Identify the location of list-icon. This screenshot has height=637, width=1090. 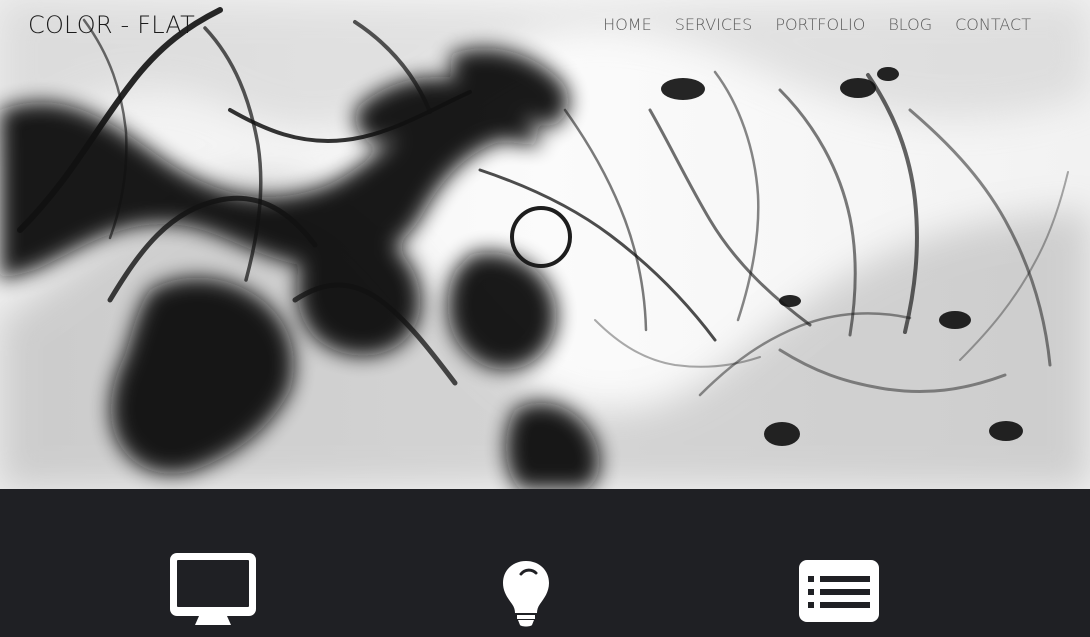
(839, 591).